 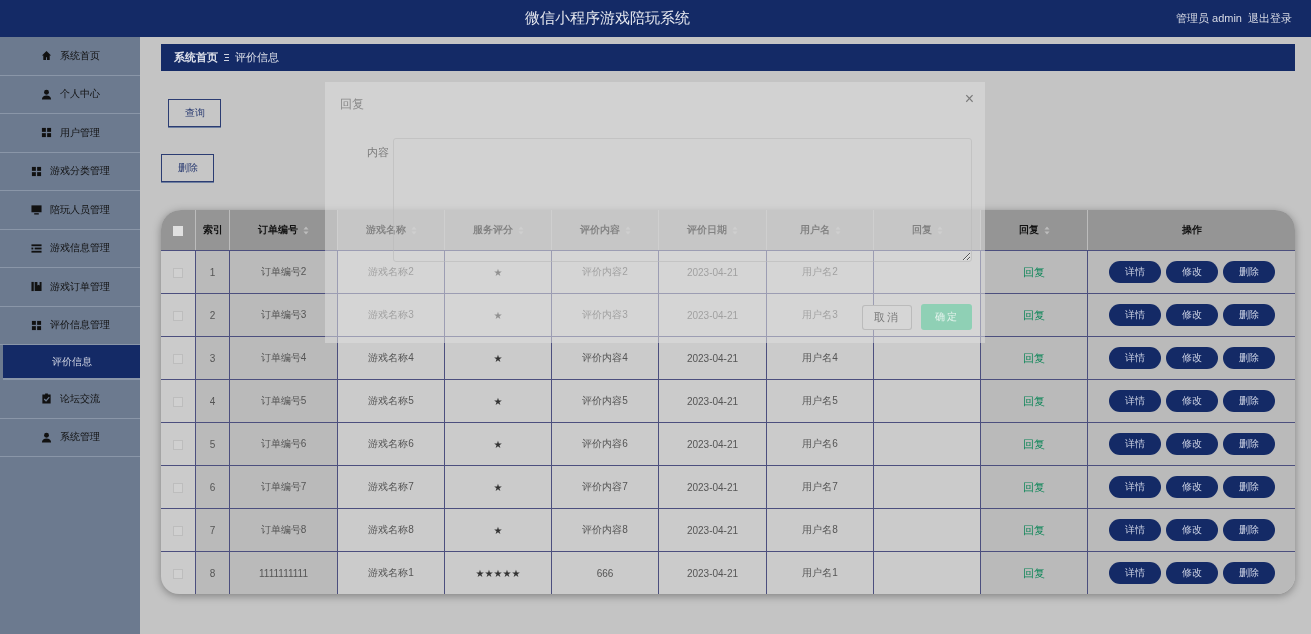 What do you see at coordinates (498, 573) in the screenshot?
I see `rating-stars: ★★★★★` at bounding box center [498, 573].